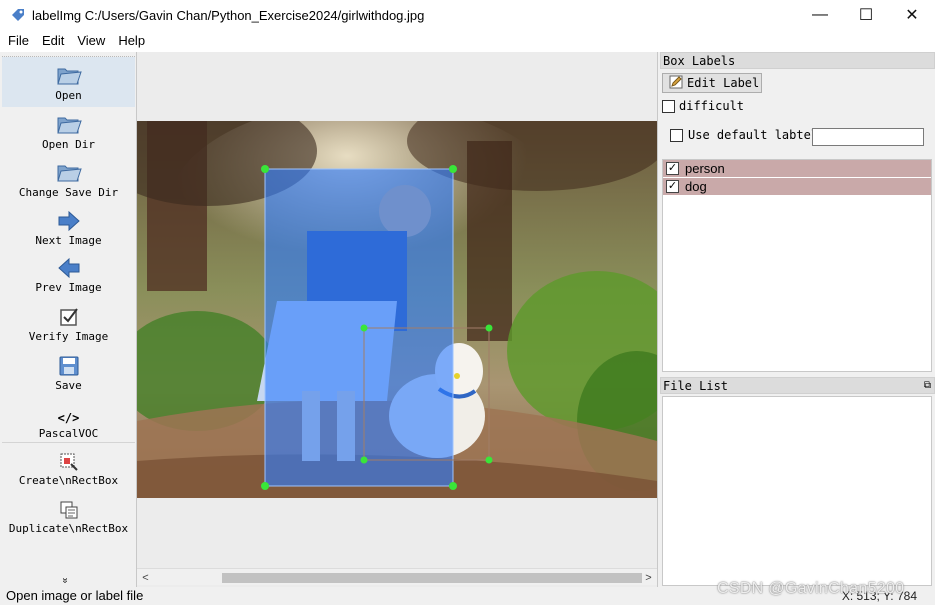 Image resolution: width=935 pixels, height=605 pixels. Describe the element at coordinates (68, 336) in the screenshot. I see `verify-image-label: Verify Image` at that location.